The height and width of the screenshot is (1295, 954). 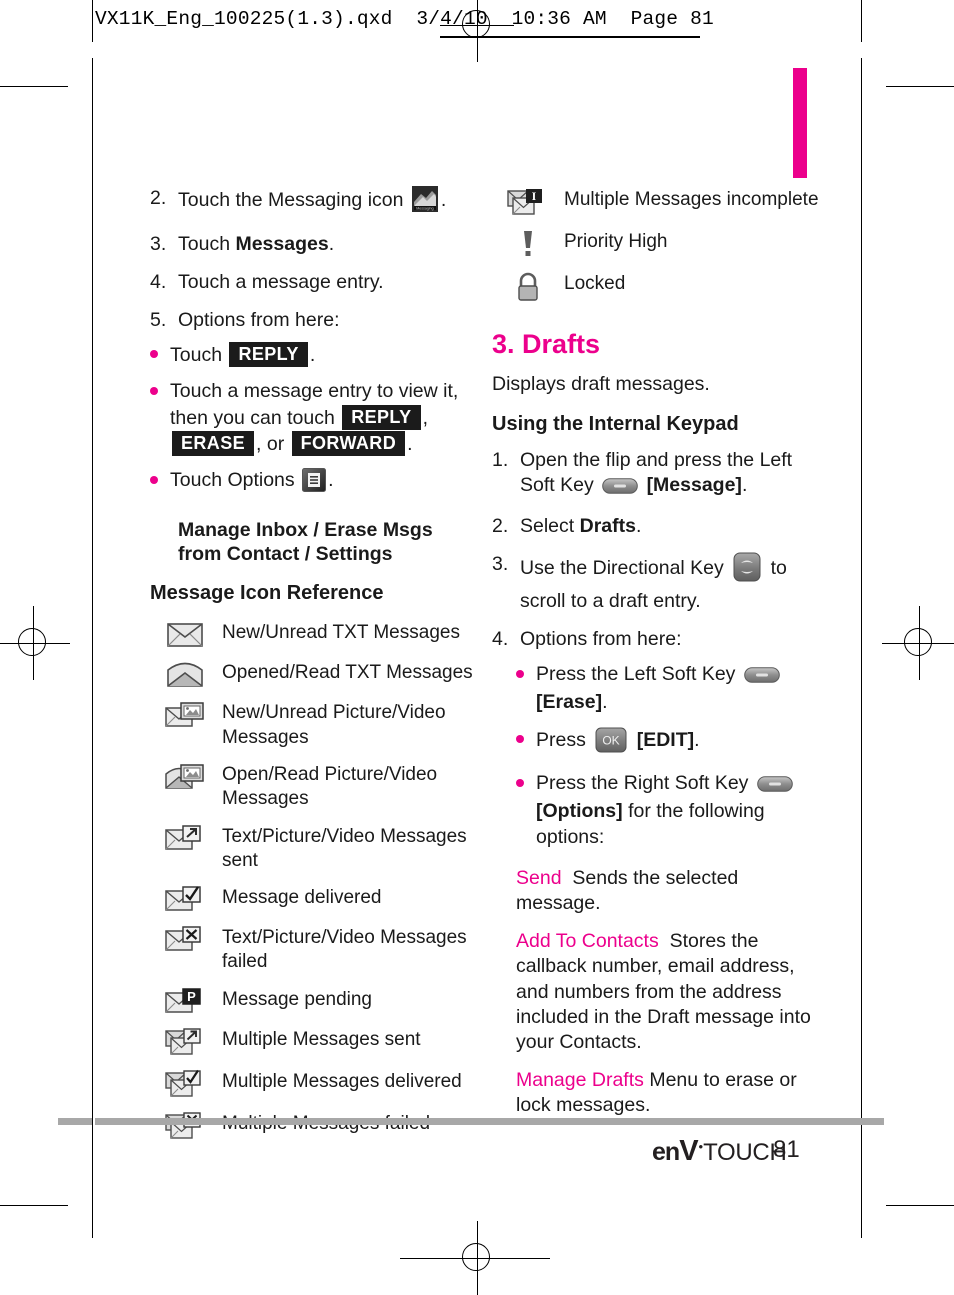 I want to click on bullet-text: Touch REPLY., so click(x=325, y=354).